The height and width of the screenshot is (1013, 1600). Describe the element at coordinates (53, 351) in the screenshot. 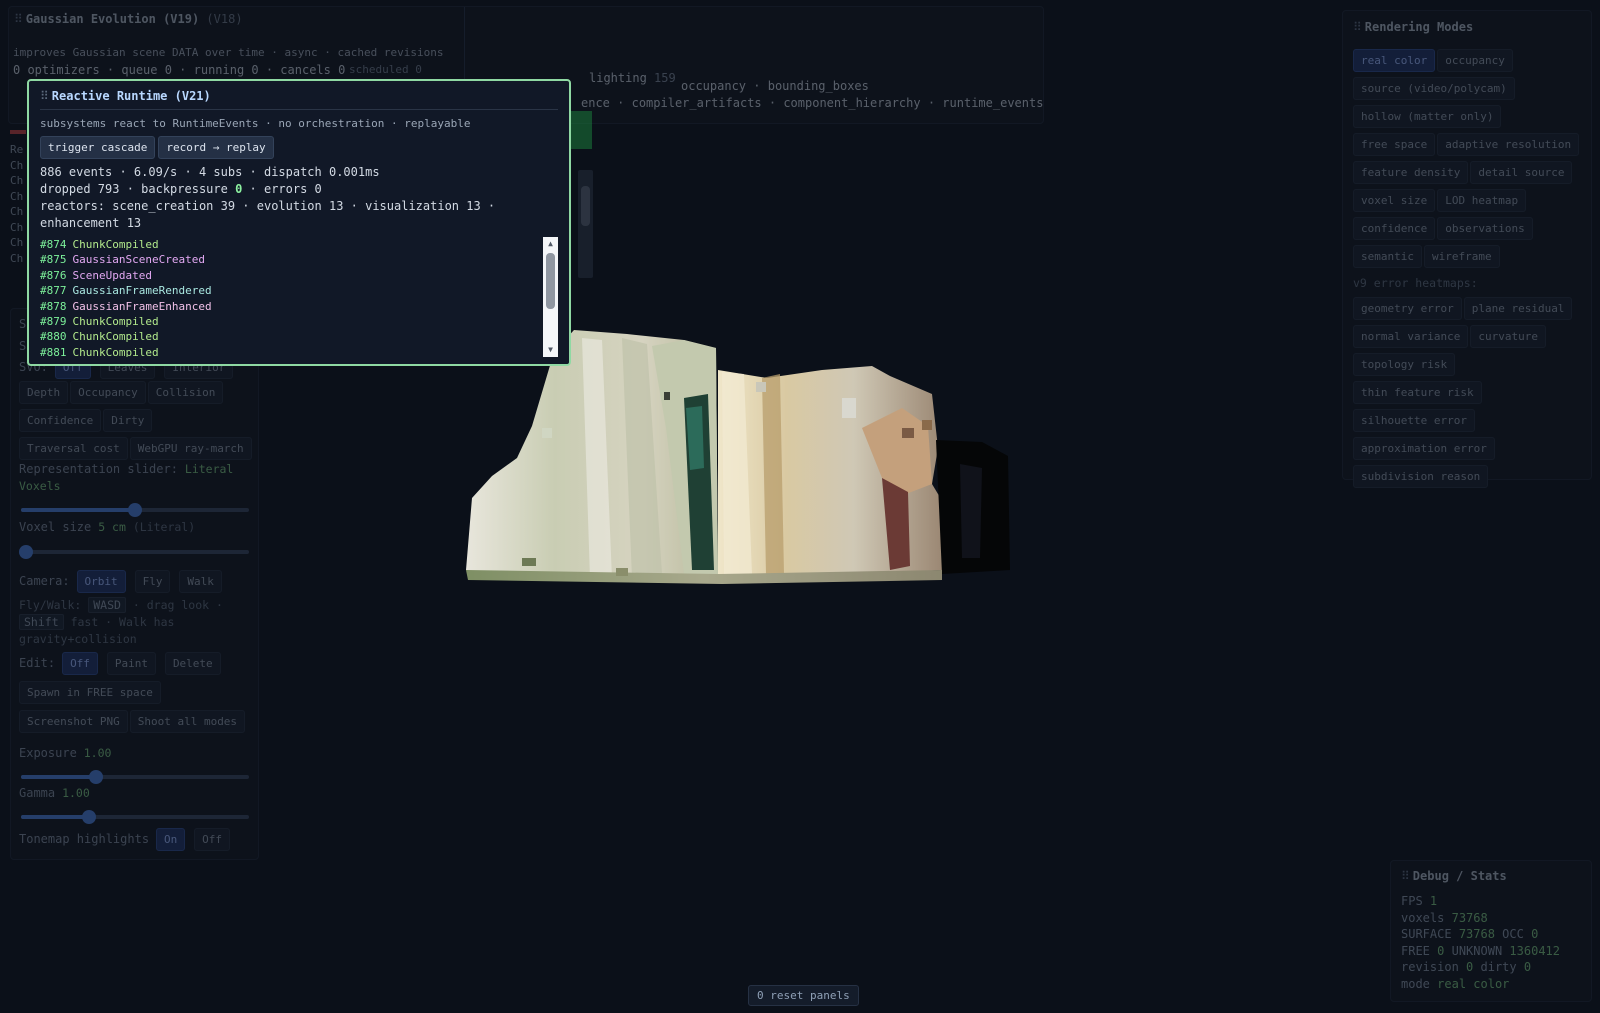

I see `event-number: #881` at that location.